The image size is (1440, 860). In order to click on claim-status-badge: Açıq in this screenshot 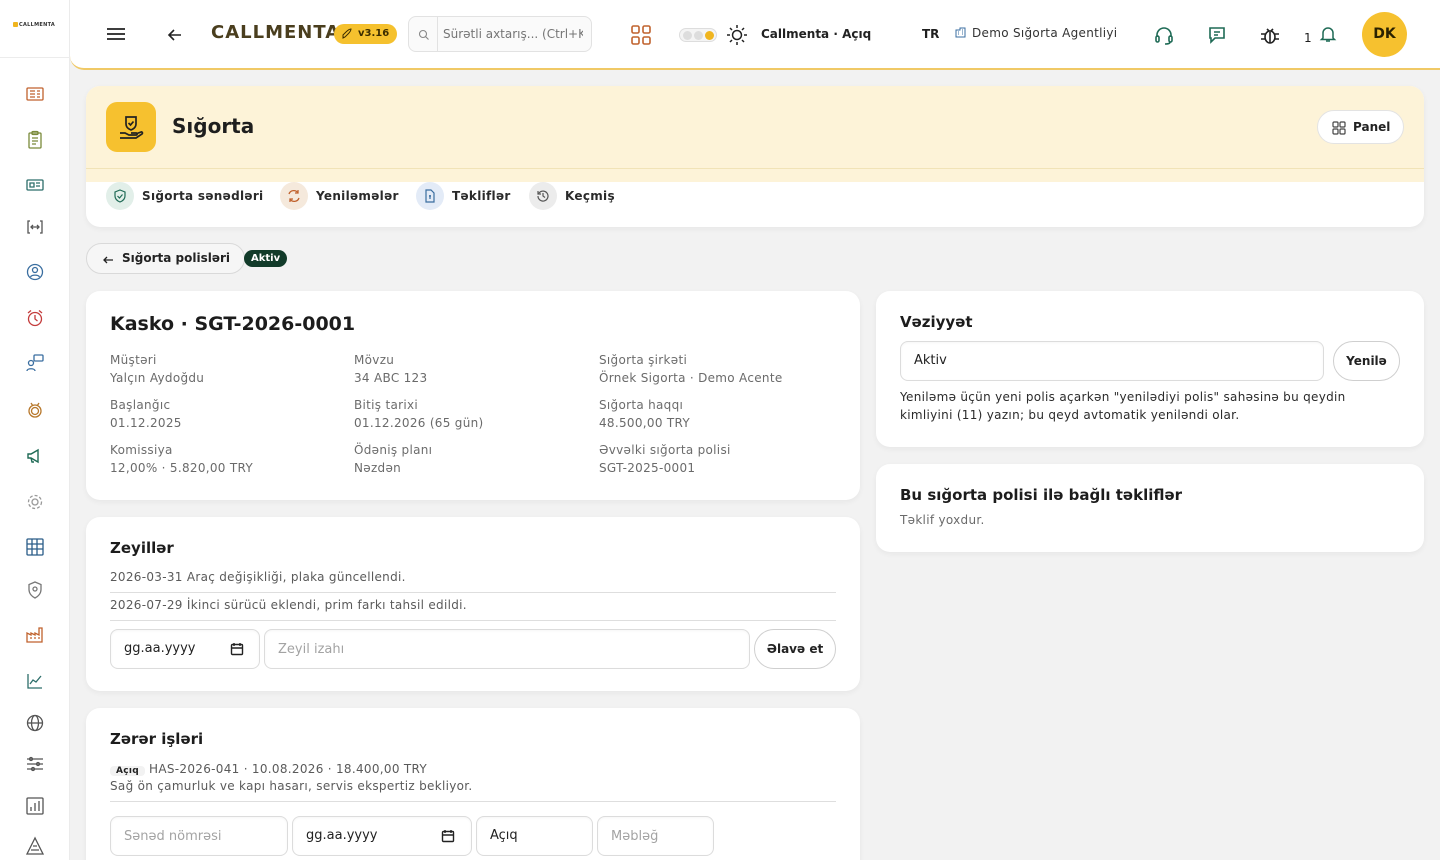, I will do `click(128, 771)`.